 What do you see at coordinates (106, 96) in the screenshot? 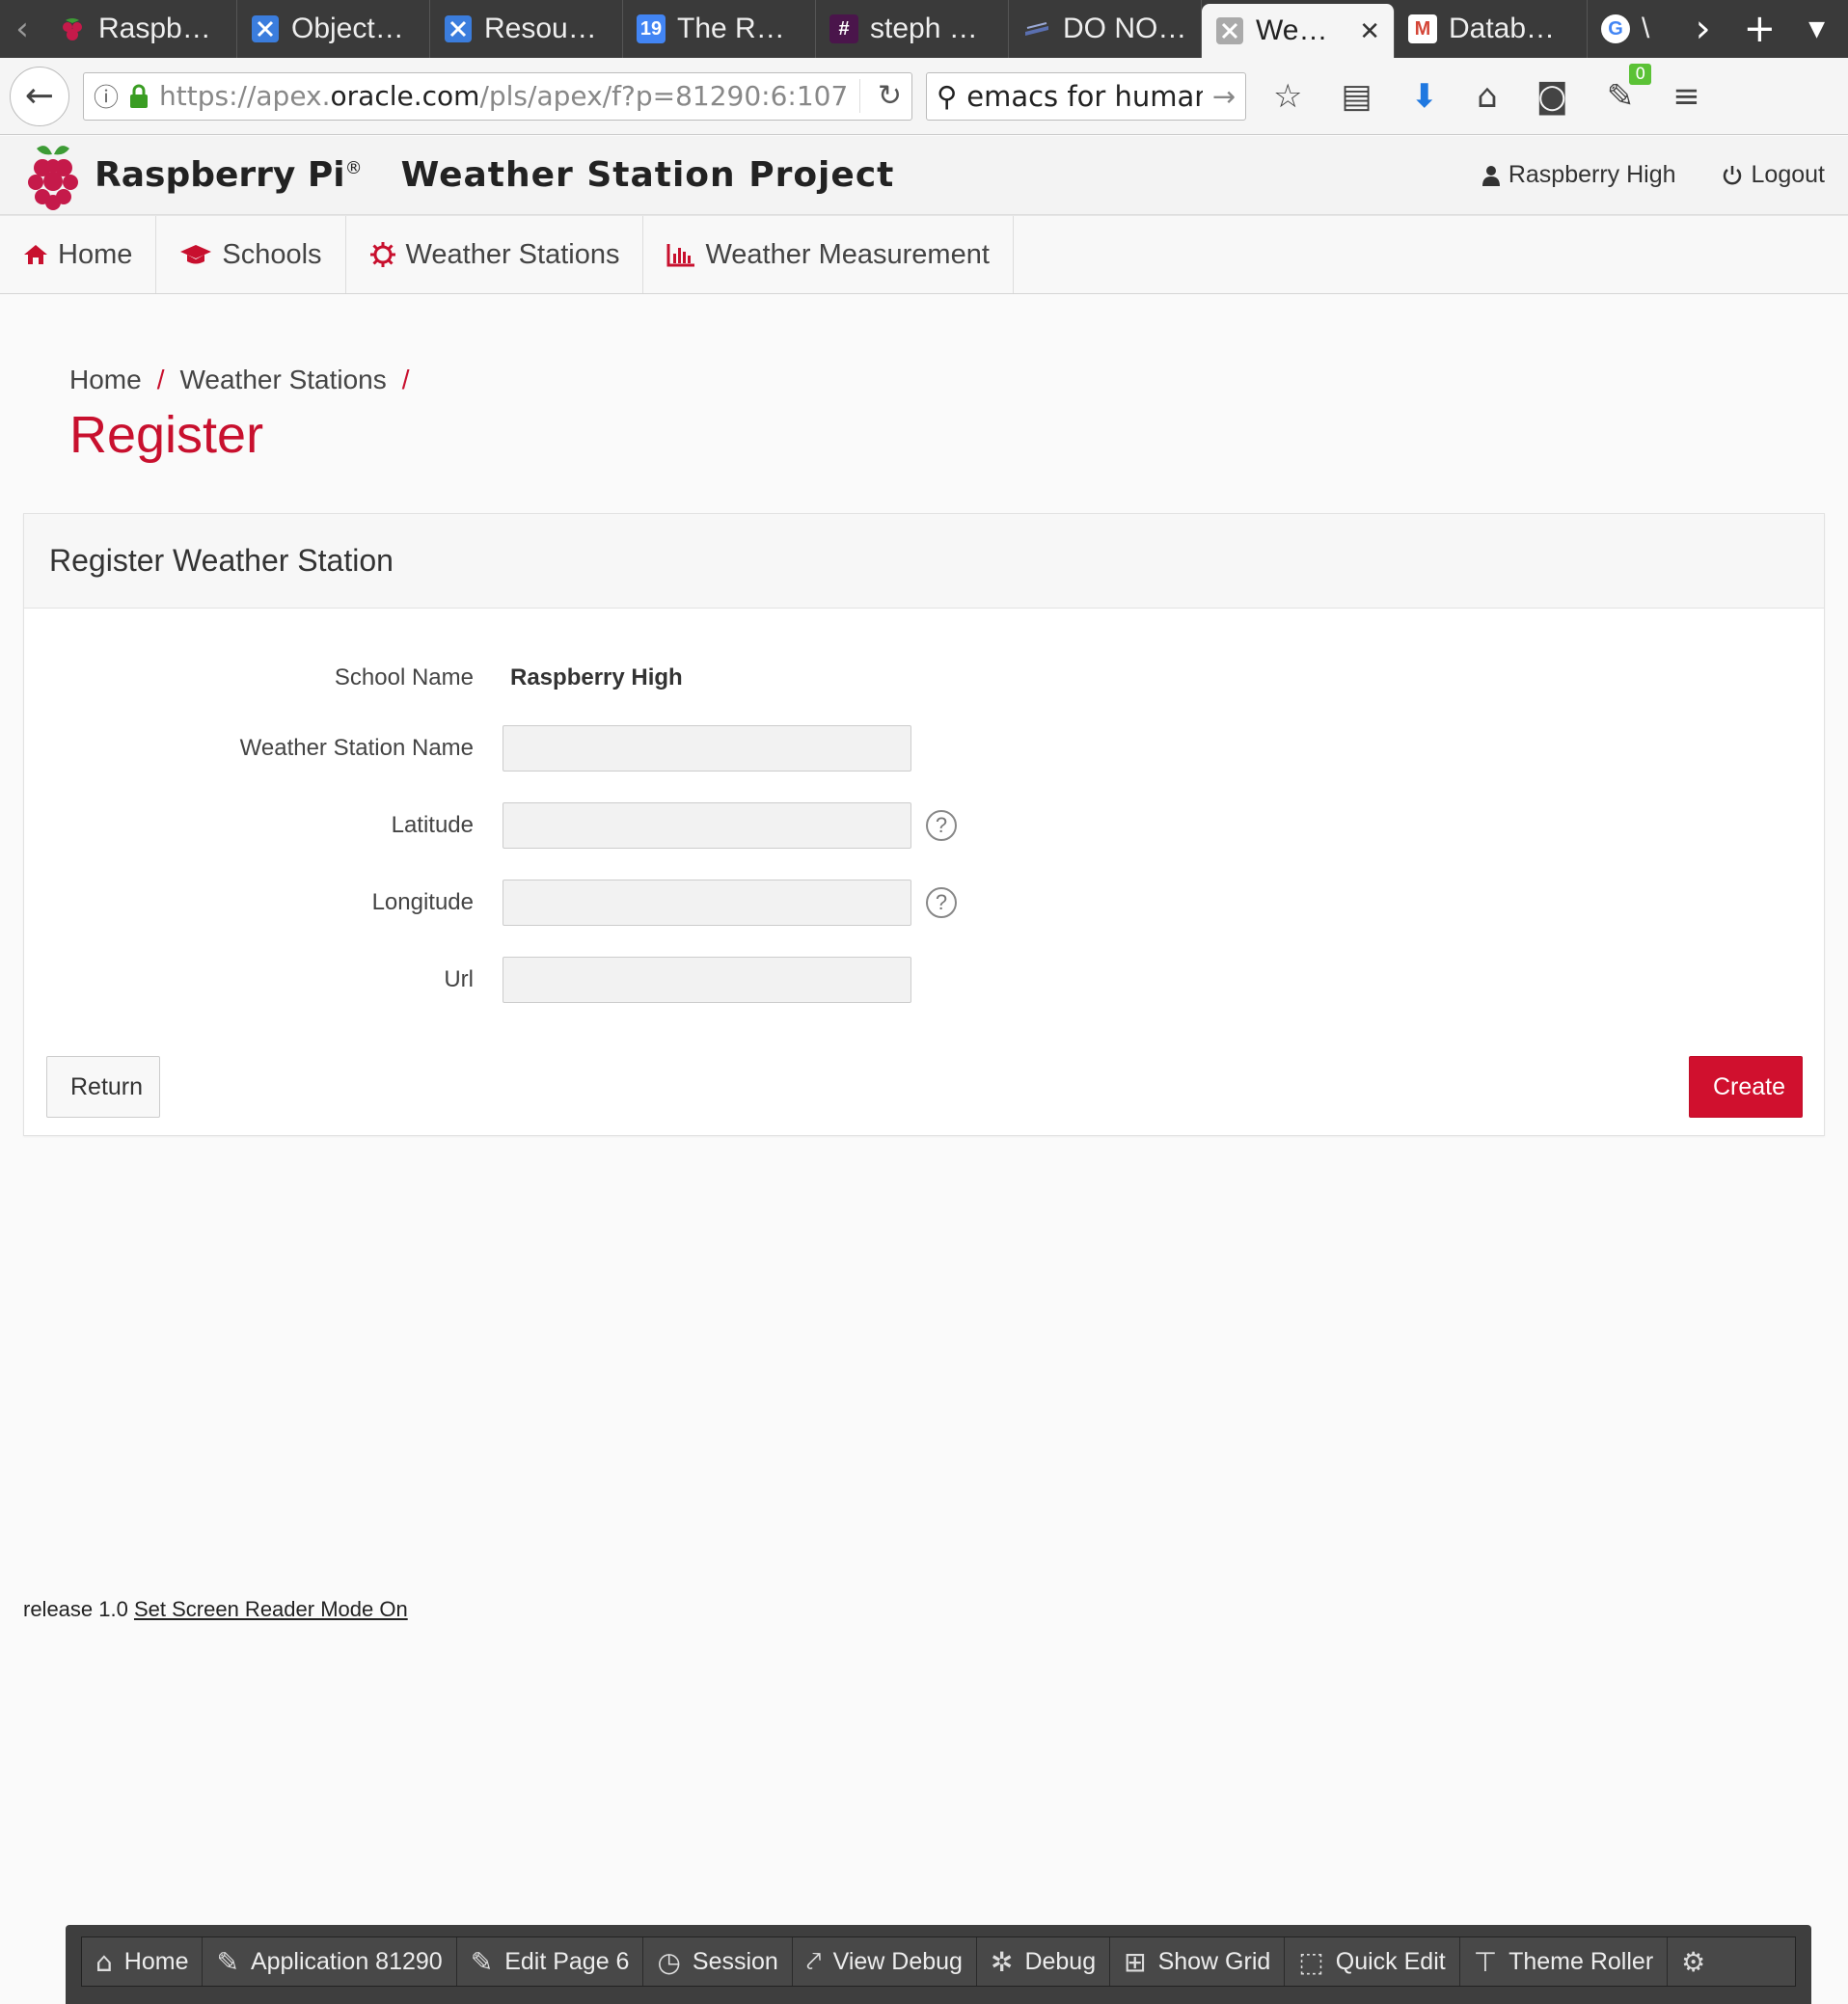
I see `info-icon: ⓘ` at bounding box center [106, 96].